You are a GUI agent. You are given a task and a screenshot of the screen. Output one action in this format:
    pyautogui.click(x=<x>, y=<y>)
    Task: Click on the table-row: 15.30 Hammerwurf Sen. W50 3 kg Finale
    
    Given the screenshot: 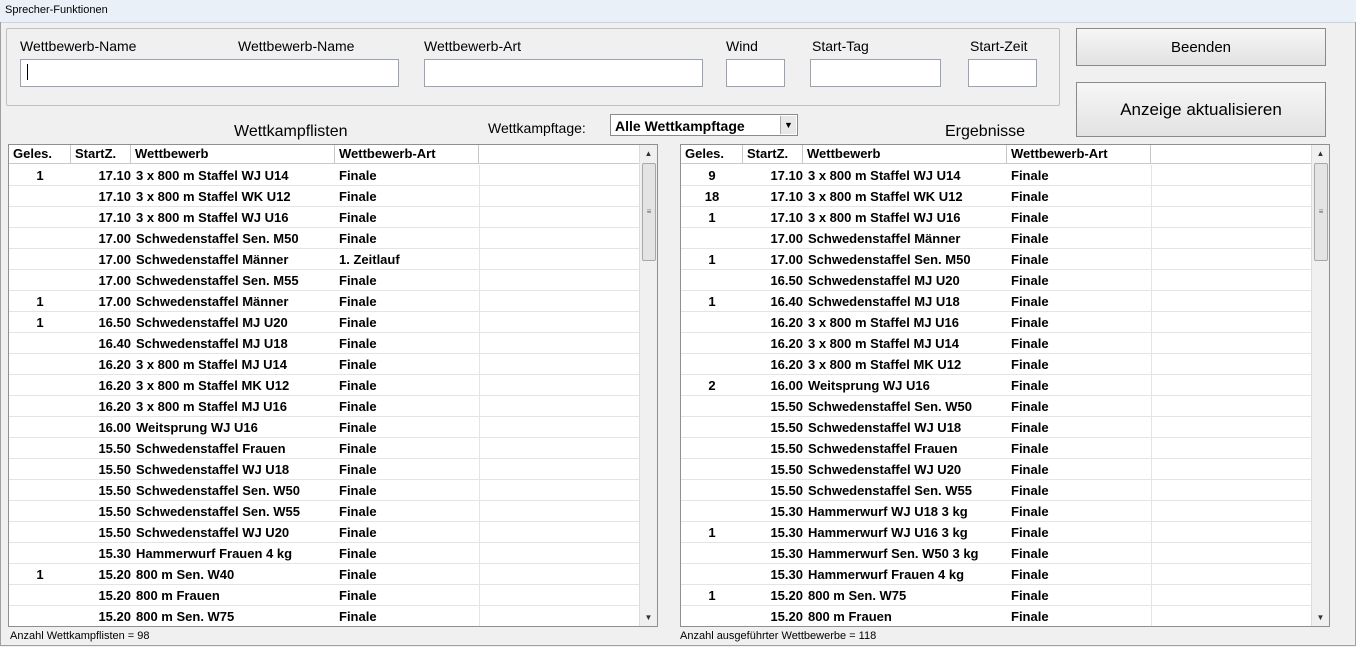 What is the action you would take?
    pyautogui.click(x=996, y=553)
    